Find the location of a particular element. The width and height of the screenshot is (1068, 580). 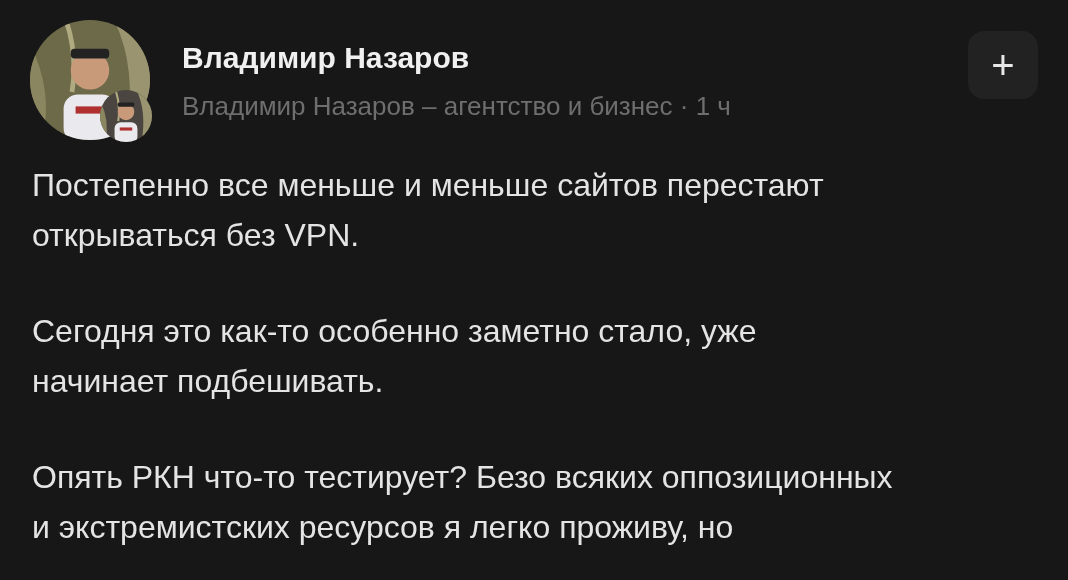

author-name: Владимир Назаров is located at coordinates (326, 58).